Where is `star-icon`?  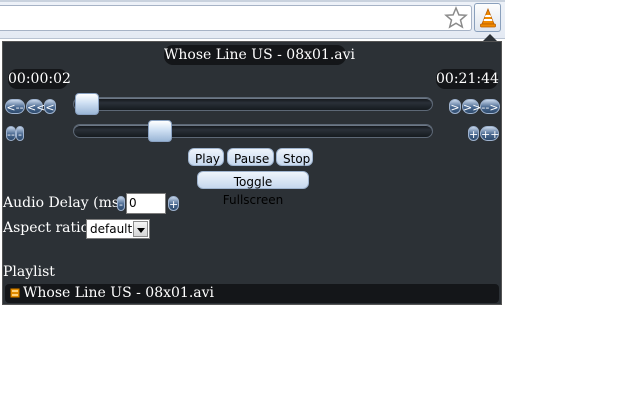
star-icon is located at coordinates (456, 18).